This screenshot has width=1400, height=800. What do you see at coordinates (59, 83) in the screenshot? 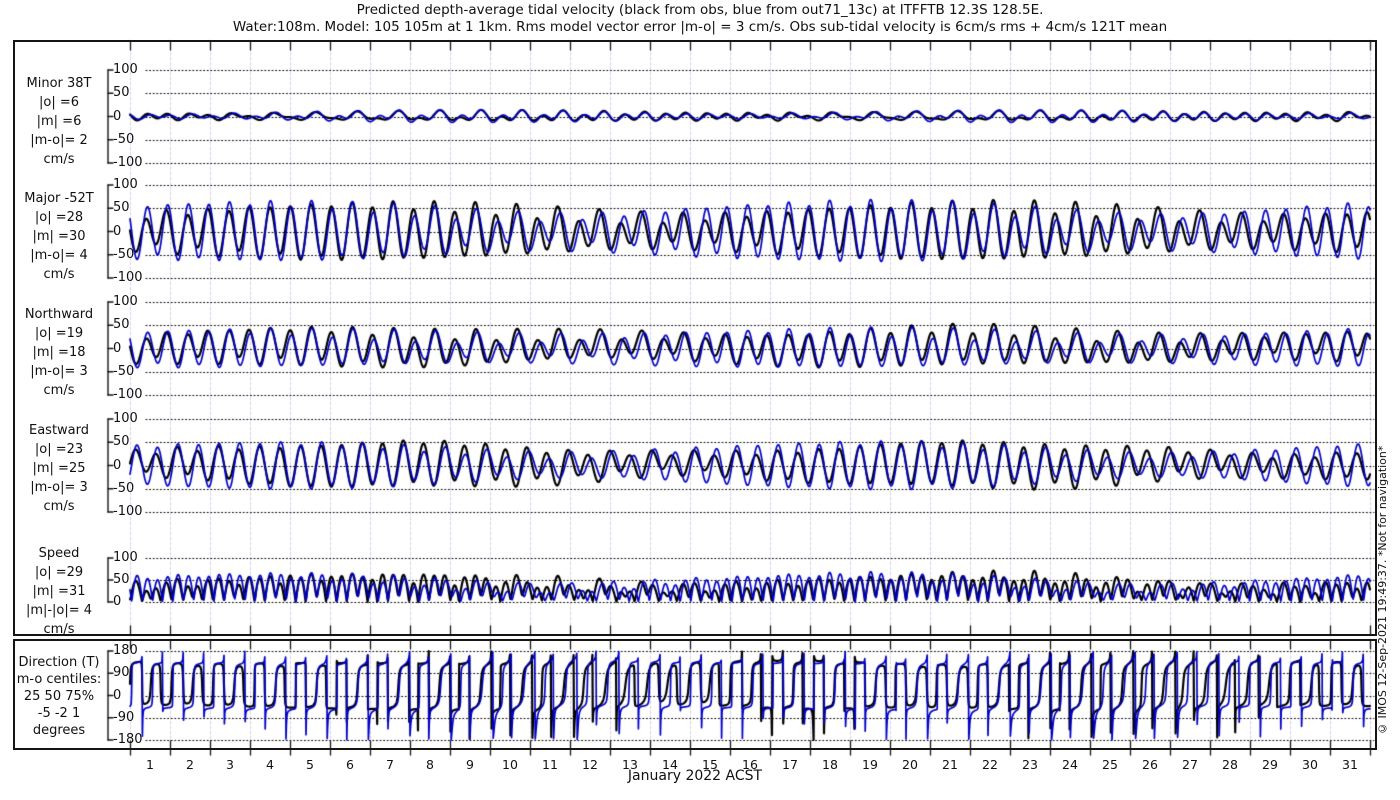
I see `panel-label-line: Minor 38T` at bounding box center [59, 83].